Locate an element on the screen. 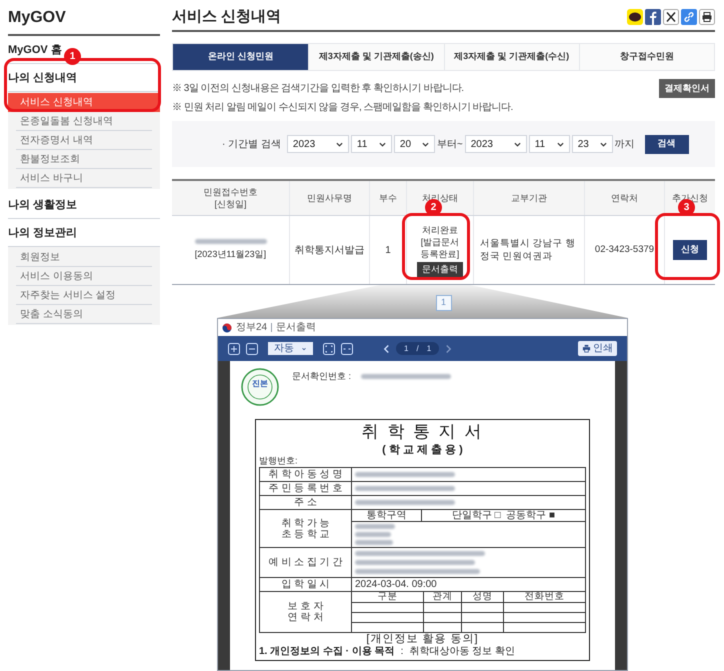 The height and width of the screenshot is (671, 724). chat-bubble-icon is located at coordinates (635, 17).